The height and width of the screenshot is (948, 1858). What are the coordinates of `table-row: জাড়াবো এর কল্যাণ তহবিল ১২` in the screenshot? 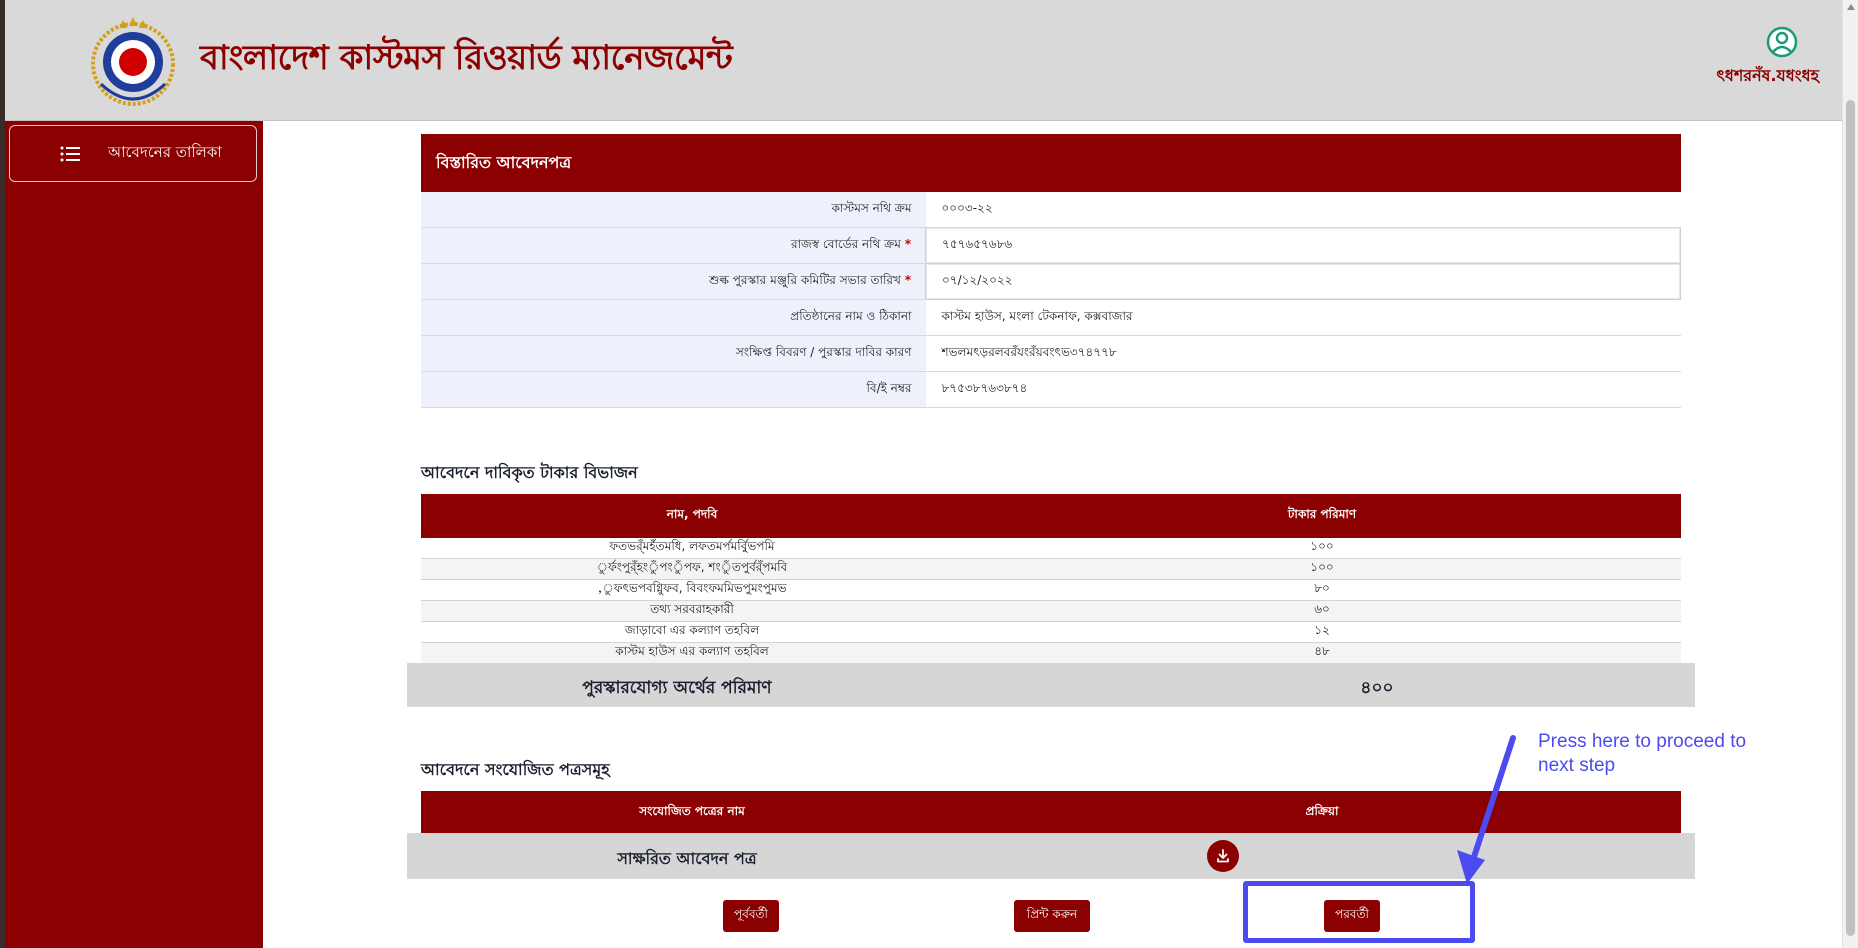 It's located at (1051, 632).